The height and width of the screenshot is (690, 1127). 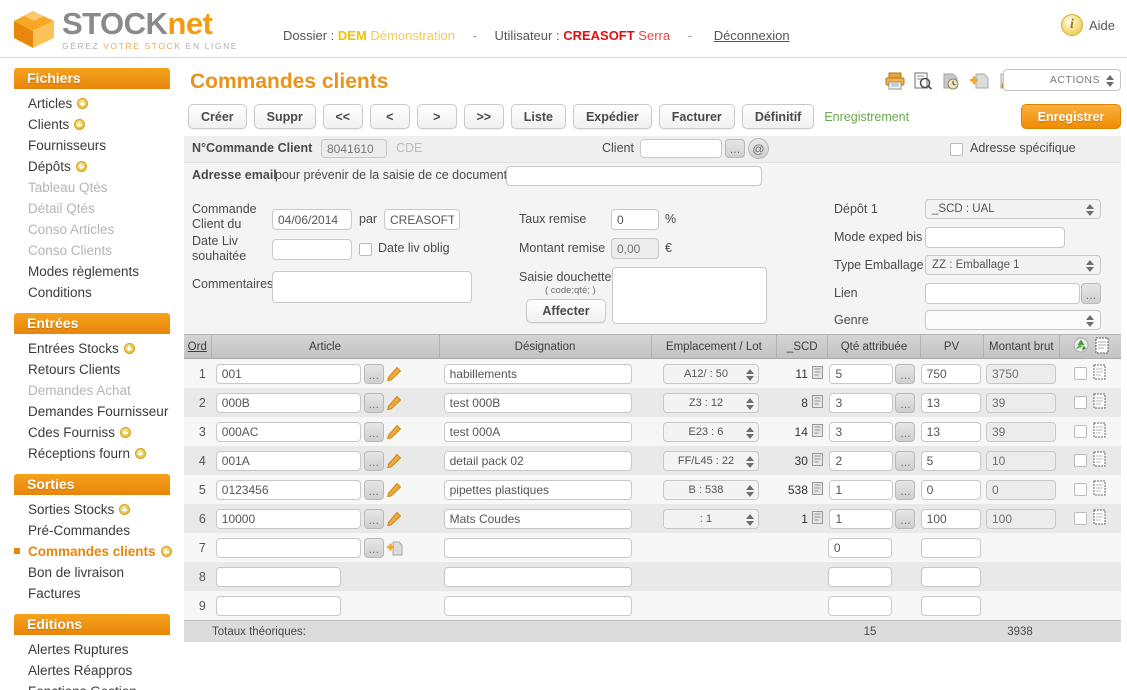 What do you see at coordinates (995, 237) in the screenshot?
I see `ship-mode-input` at bounding box center [995, 237].